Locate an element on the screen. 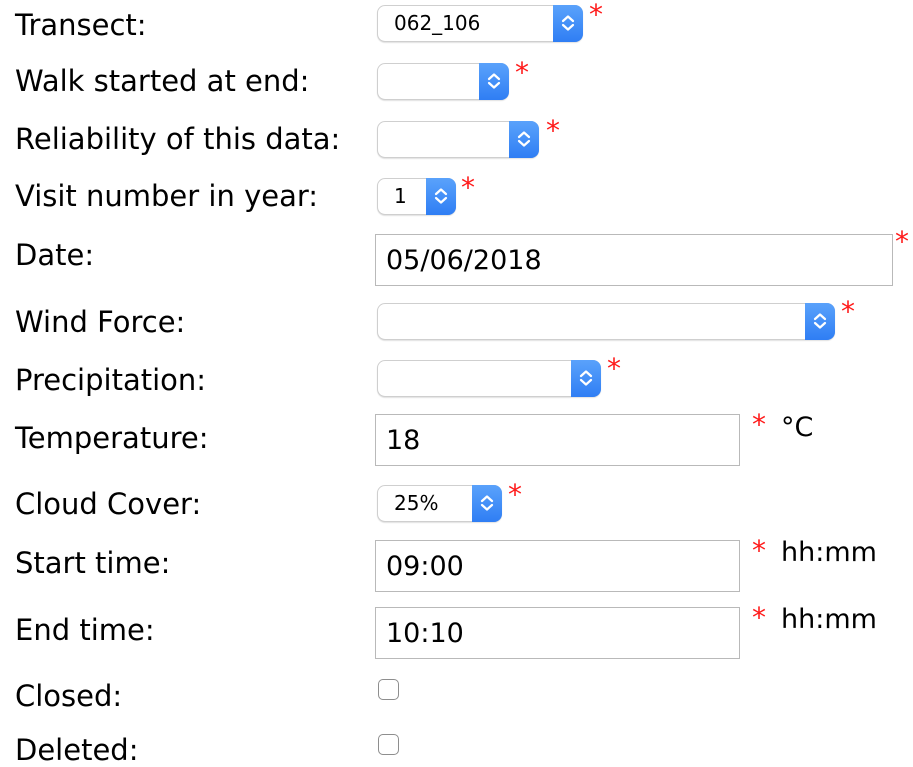 This screenshot has width=913, height=767. end-time-label: End time: is located at coordinates (85, 630).